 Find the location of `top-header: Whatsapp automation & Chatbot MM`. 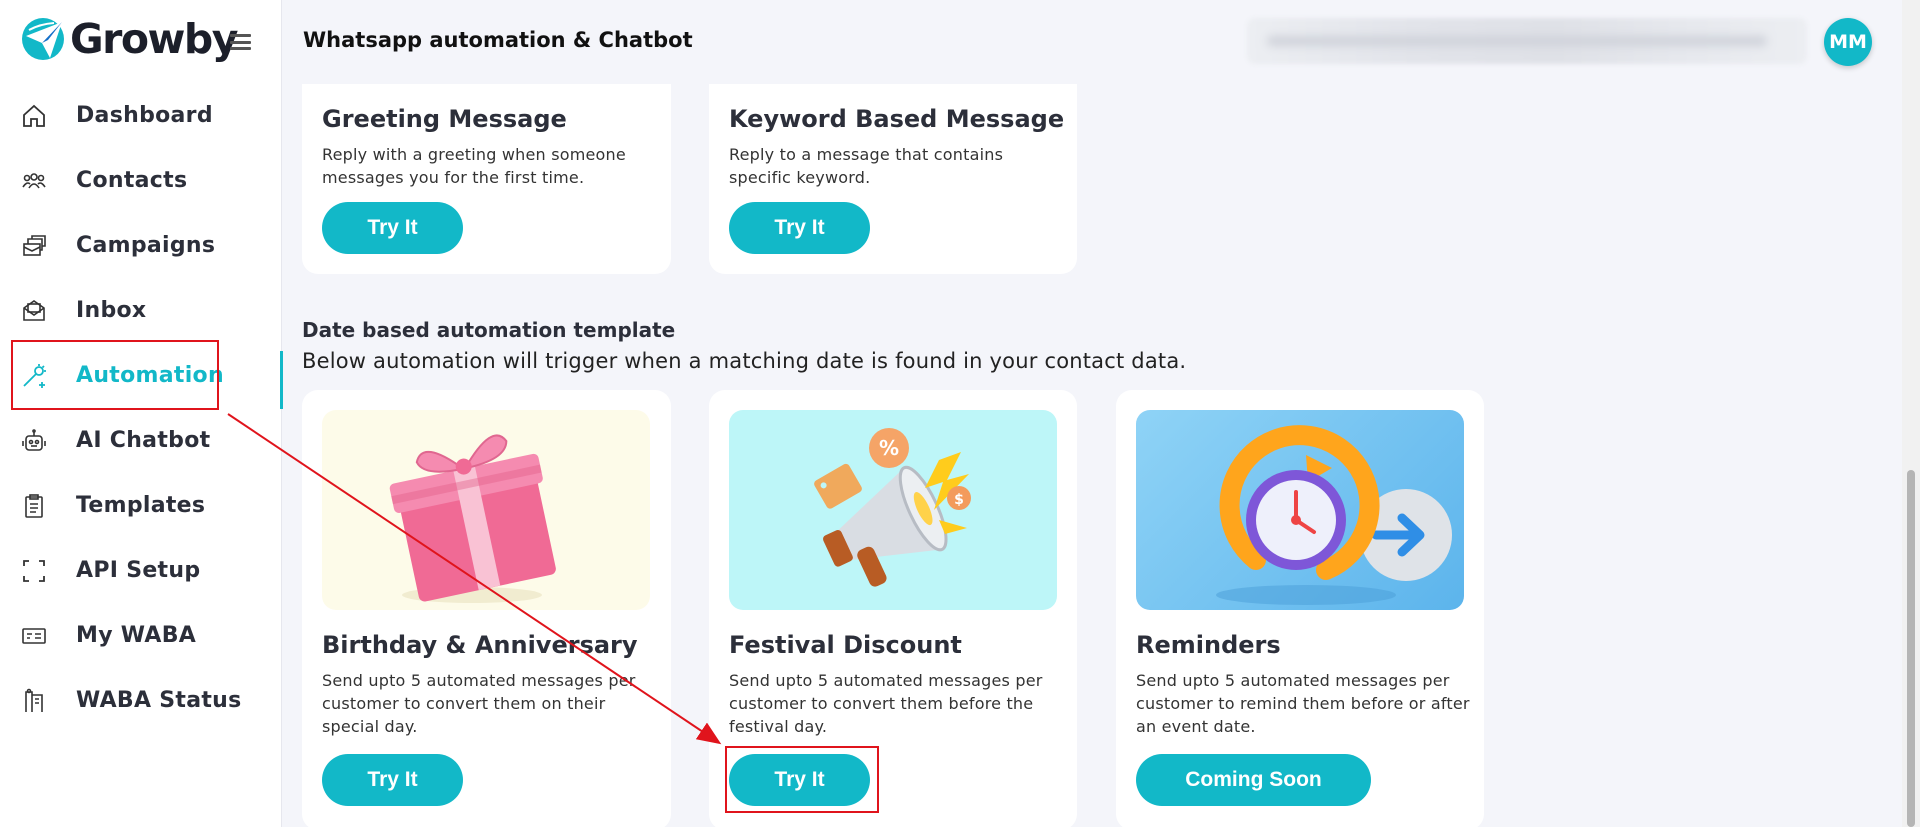

top-header: Whatsapp automation & Chatbot MM is located at coordinates (1101, 42).